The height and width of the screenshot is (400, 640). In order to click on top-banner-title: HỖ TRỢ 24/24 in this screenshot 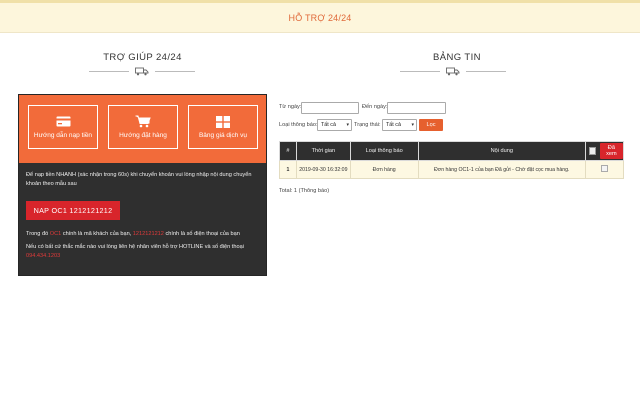, I will do `click(320, 17)`.